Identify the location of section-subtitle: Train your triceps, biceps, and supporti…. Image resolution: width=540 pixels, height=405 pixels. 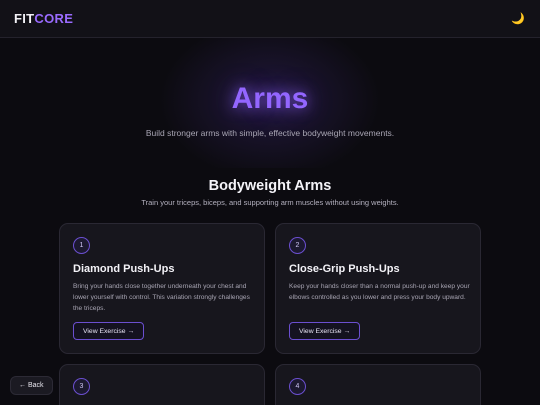
(270, 202).